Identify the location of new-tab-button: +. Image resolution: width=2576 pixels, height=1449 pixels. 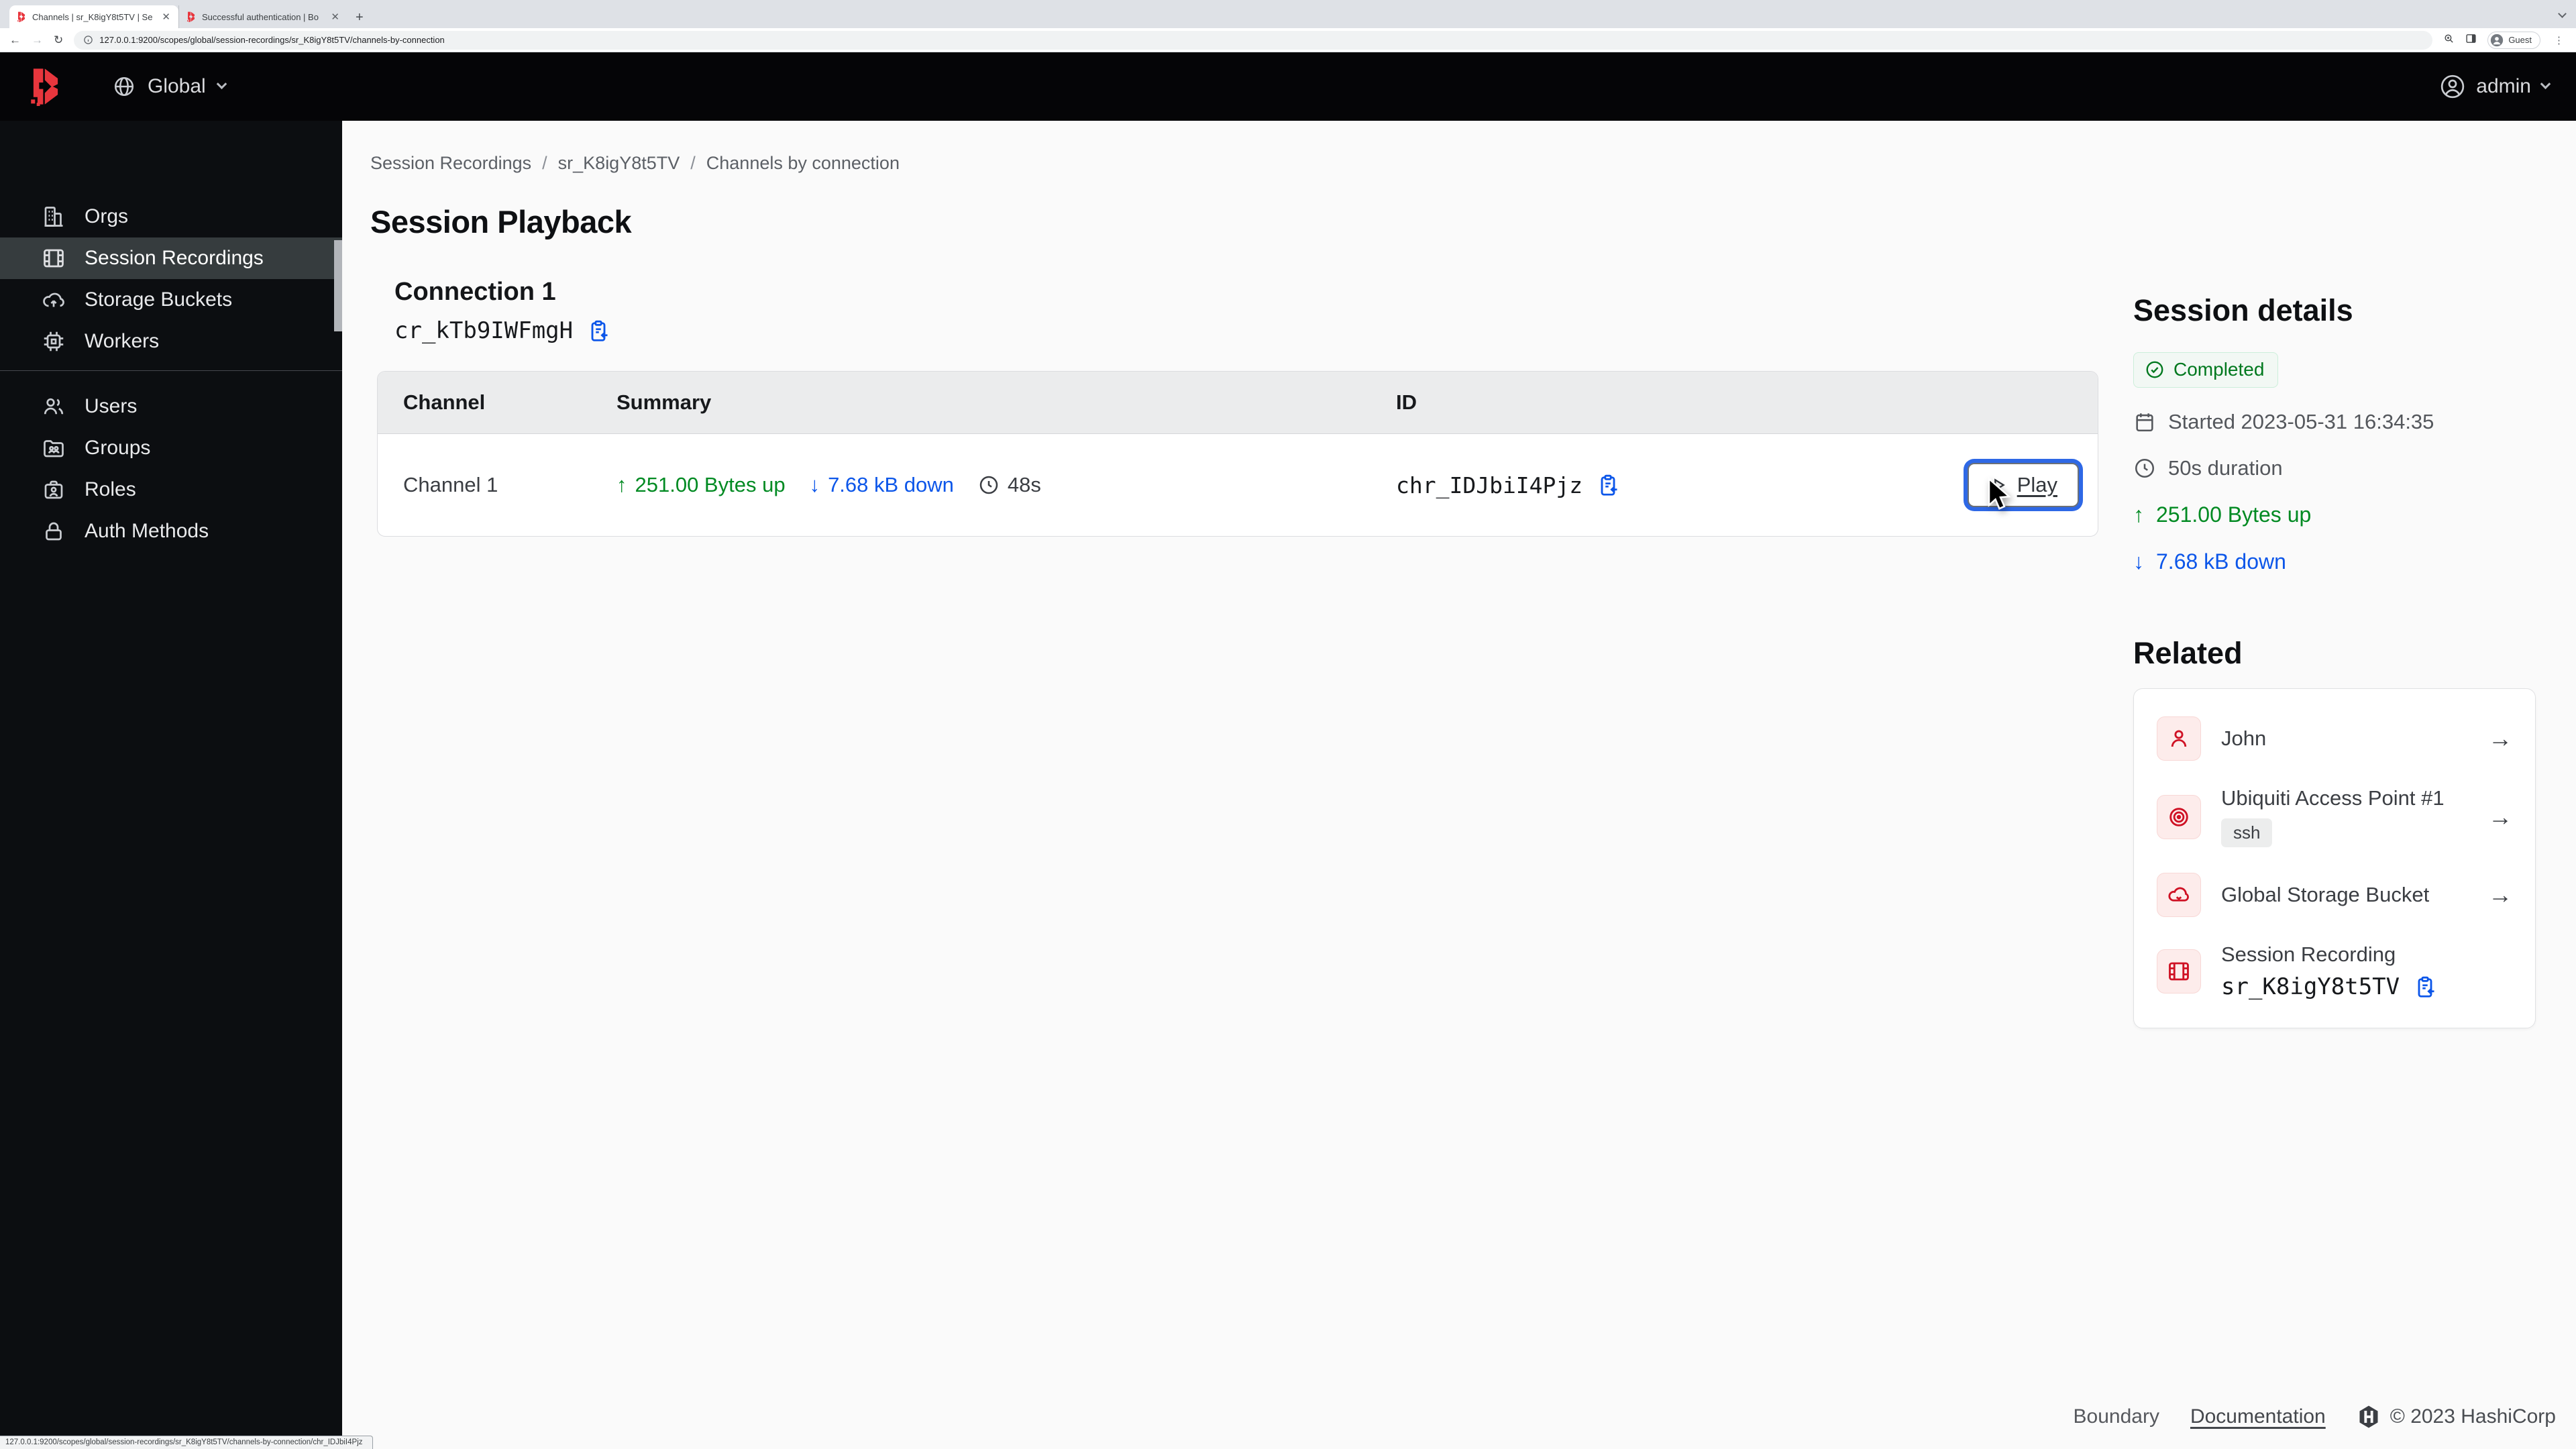
(360, 17).